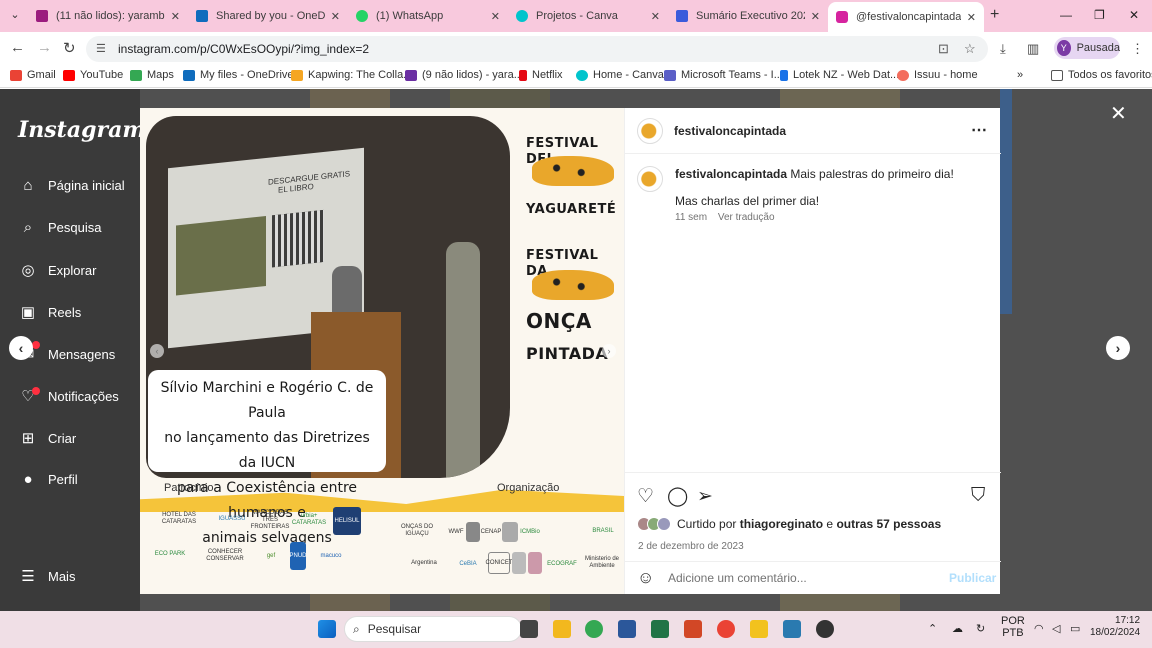 Image resolution: width=1152 pixels, height=648 pixels. Describe the element at coordinates (46, 576) in the screenshot. I see `nav-more: ☰ Mais` at that location.